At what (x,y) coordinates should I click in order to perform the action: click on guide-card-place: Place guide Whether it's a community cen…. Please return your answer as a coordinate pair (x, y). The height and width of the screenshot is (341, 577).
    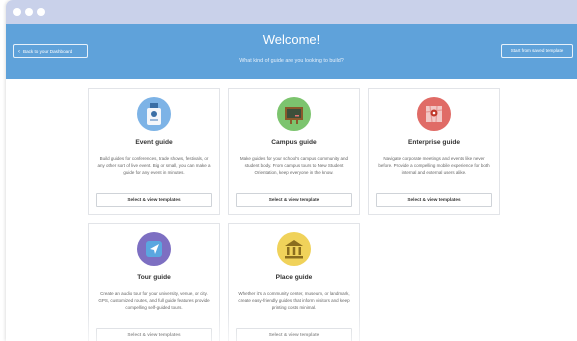
    Looking at the image, I should click on (294, 282).